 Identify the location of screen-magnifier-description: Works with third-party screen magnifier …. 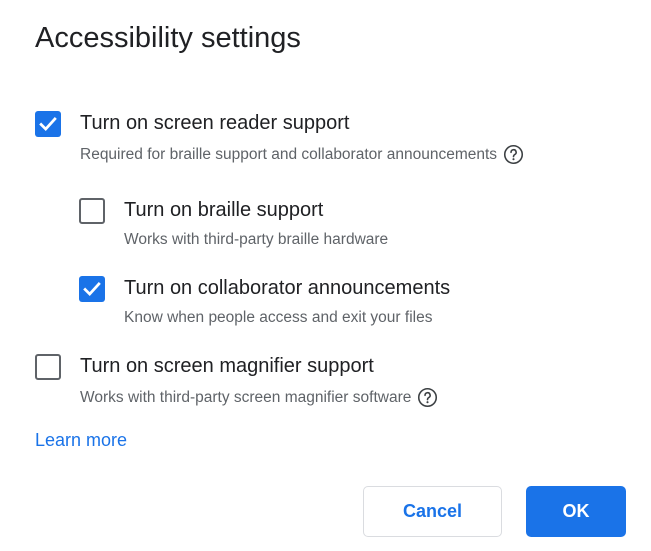
(259, 397).